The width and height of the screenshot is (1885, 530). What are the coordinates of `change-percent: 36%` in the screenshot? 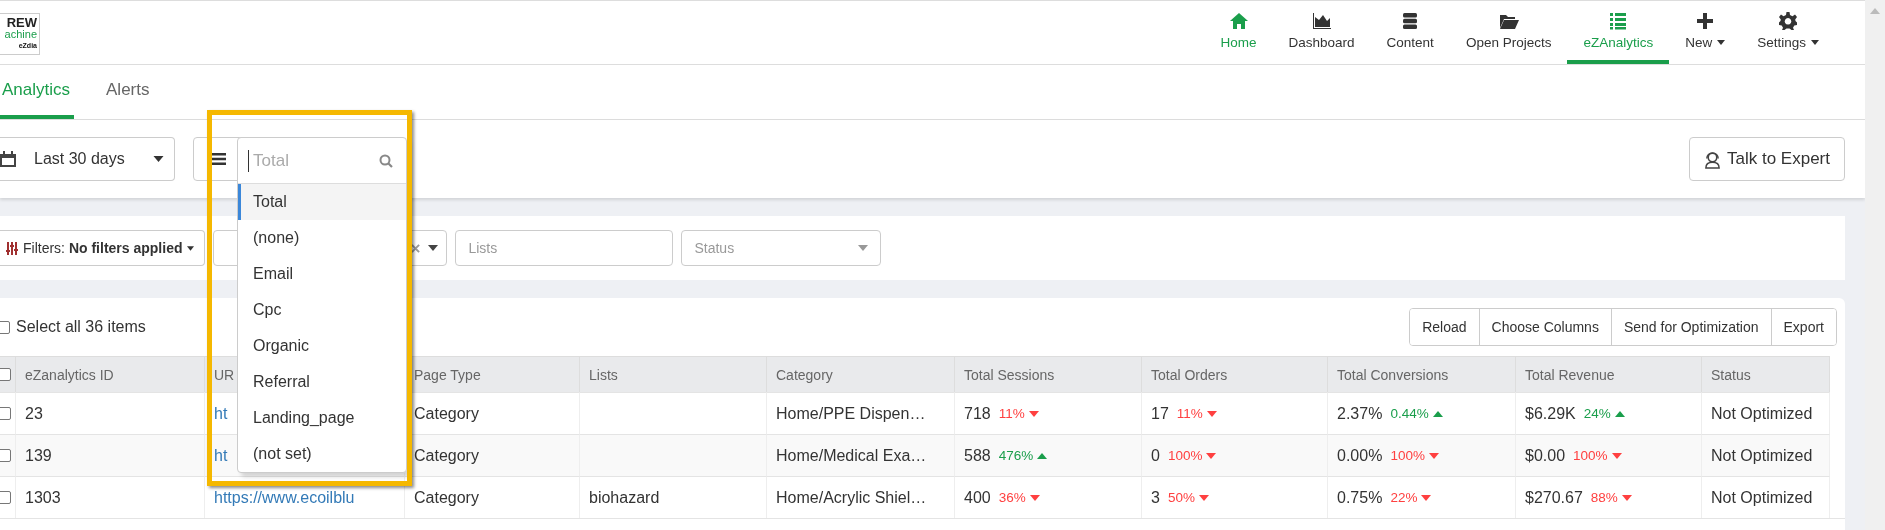 It's located at (1019, 497).